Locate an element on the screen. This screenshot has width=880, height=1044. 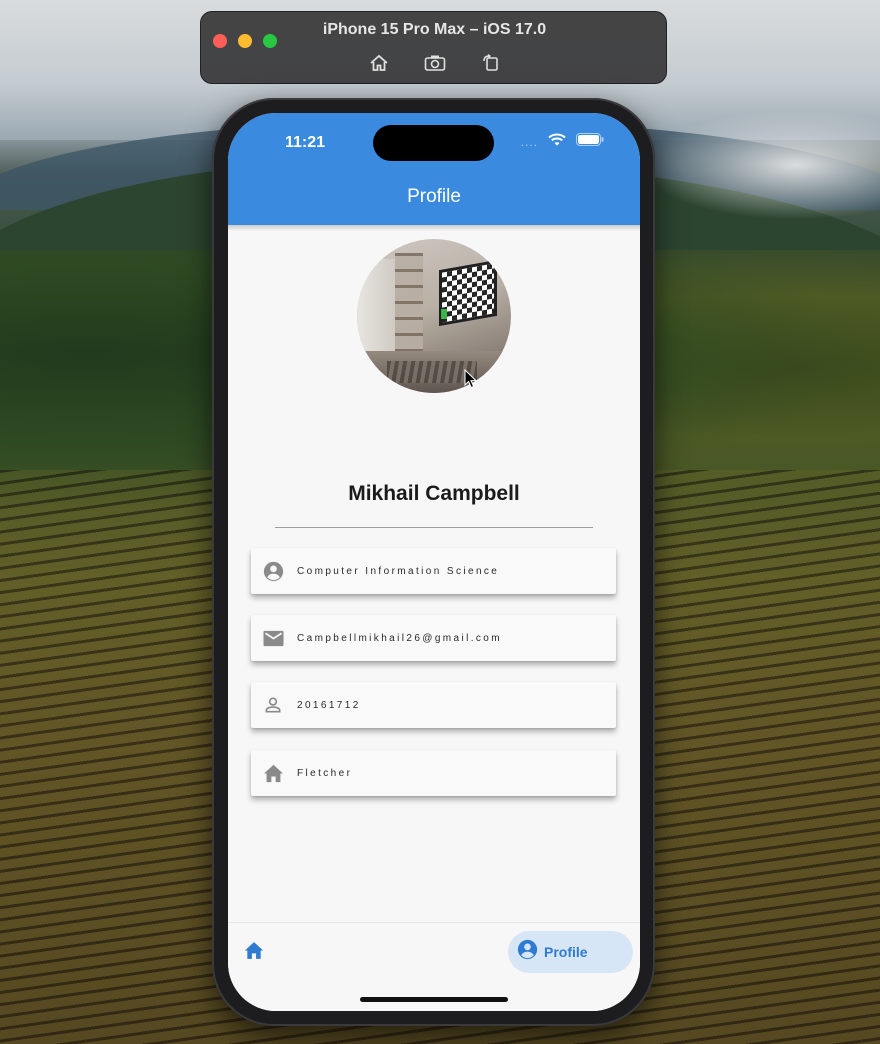
info-card-residence: Fletcher is located at coordinates (433, 773).